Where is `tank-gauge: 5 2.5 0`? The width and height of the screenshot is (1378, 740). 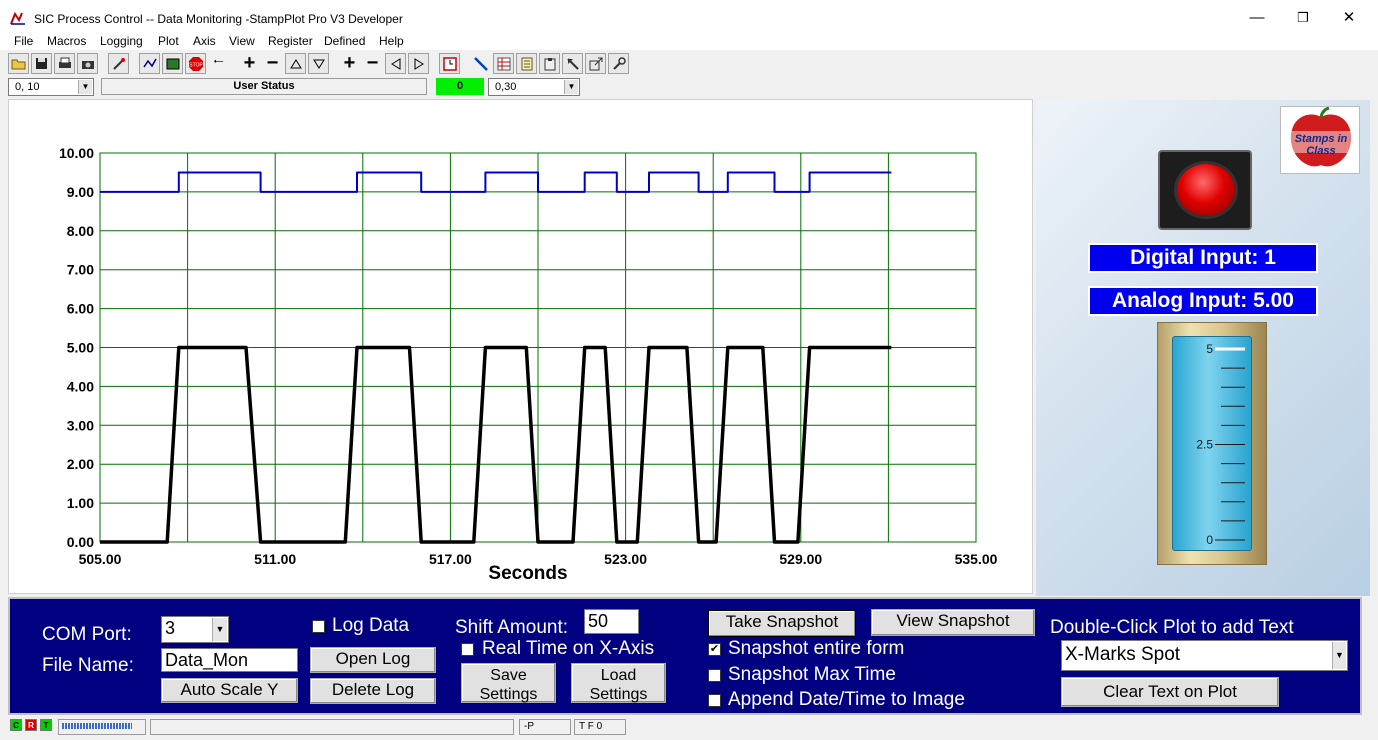 tank-gauge: 5 2.5 0 is located at coordinates (1212, 443).